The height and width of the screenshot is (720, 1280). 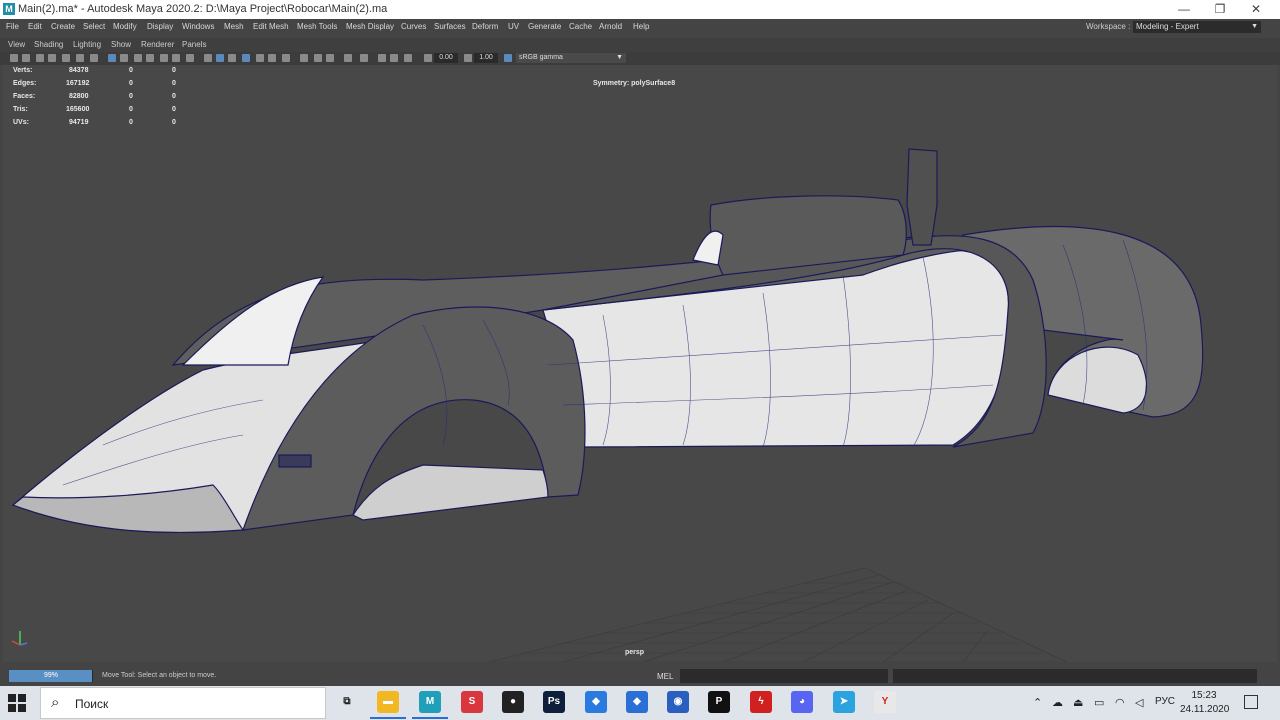 I want to click on safe-title-icon, so click(x=190, y=58).